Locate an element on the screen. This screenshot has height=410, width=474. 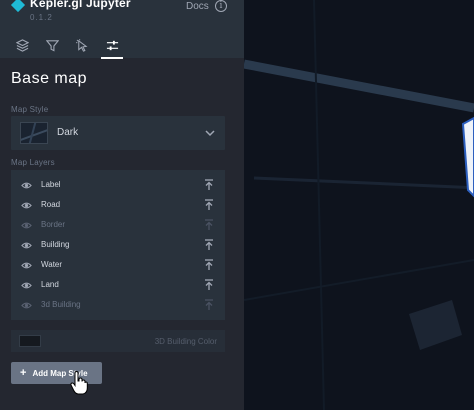
layer-row-land: Land is located at coordinates (118, 285).